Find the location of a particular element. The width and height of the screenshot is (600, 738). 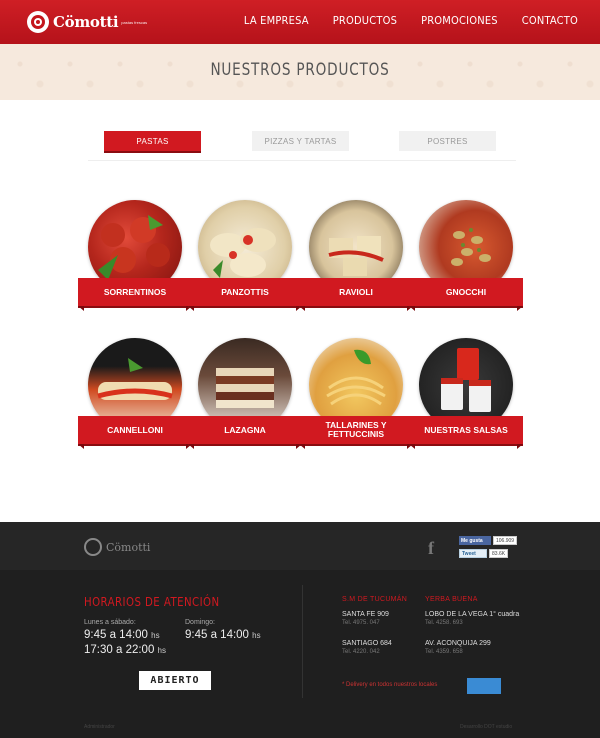

product-label: SORRENTINOS is located at coordinates (135, 294).